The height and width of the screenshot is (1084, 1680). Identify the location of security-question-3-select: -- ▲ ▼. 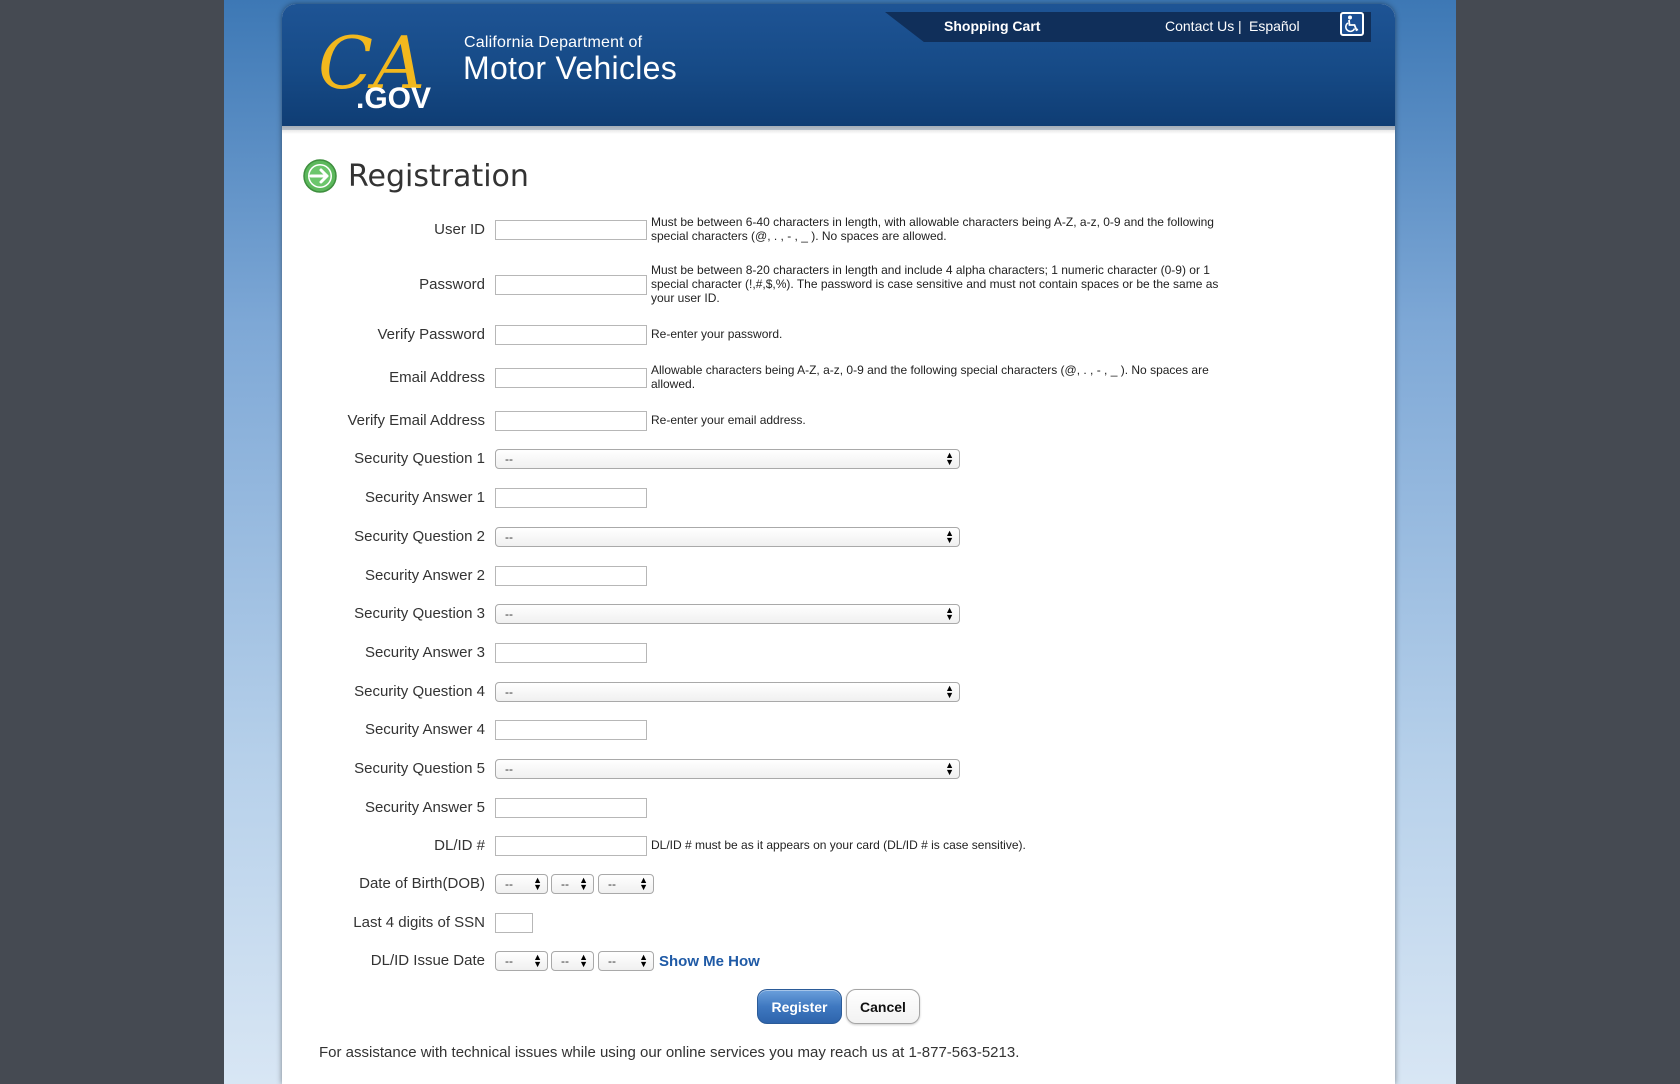
(727, 614).